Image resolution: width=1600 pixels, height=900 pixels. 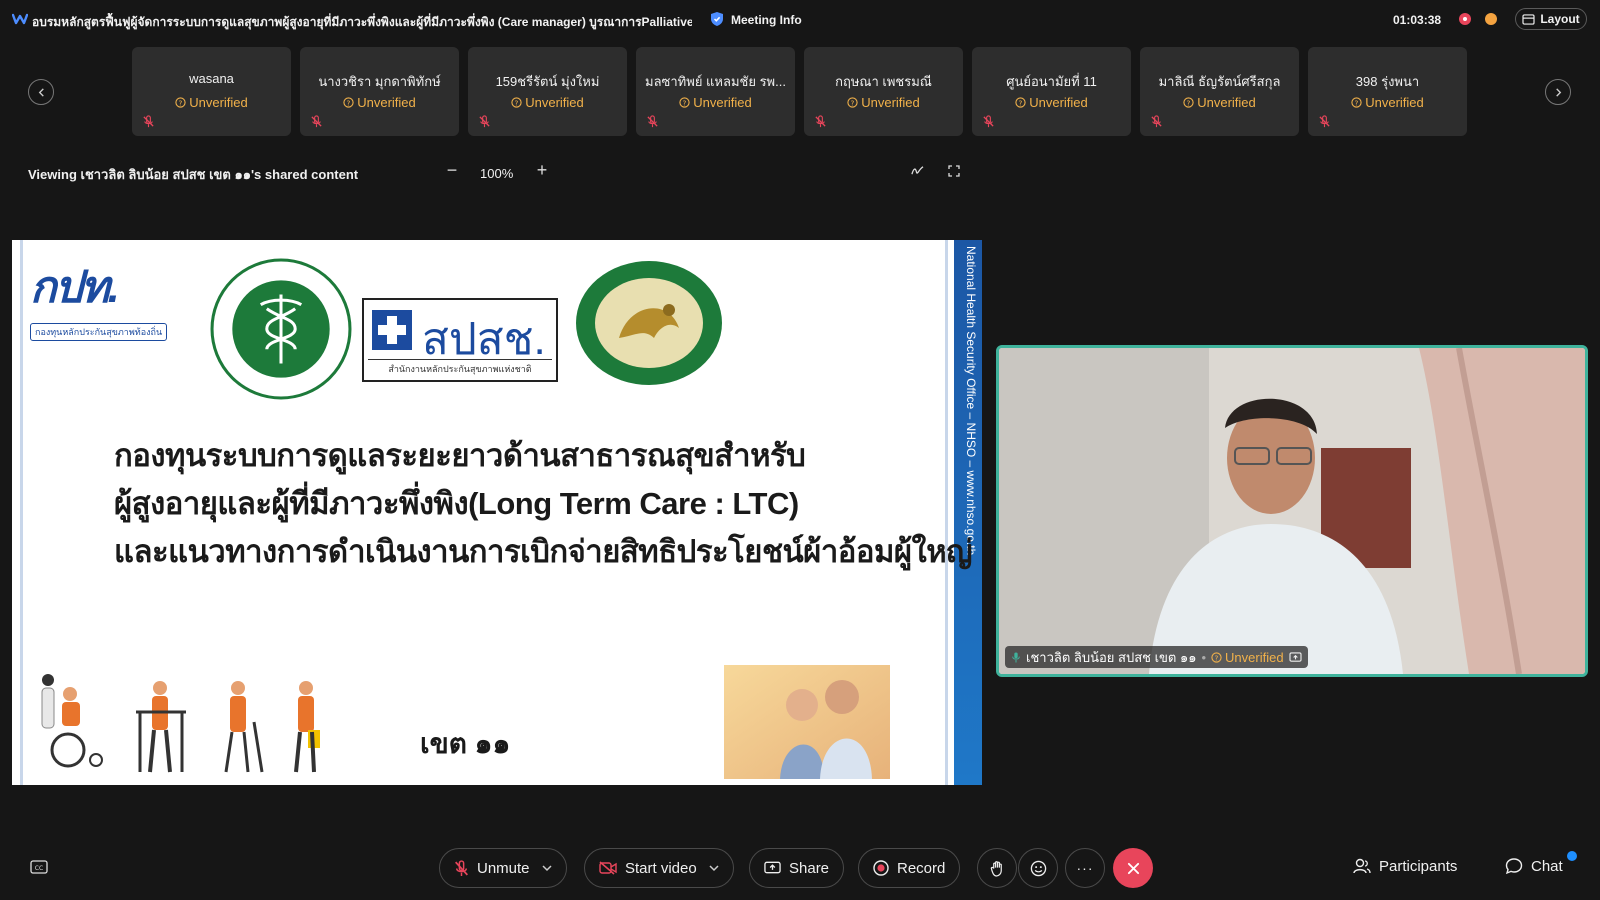 What do you see at coordinates (547, 91) in the screenshot?
I see `participant-tile: 159ชรีรัตน์ มุ่งใหม่ ? Unverified` at bounding box center [547, 91].